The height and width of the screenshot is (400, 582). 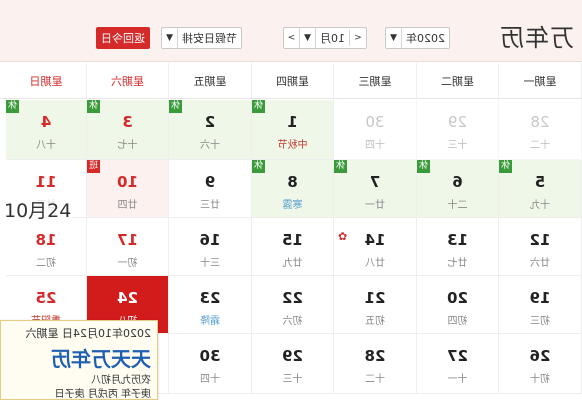 I want to click on holiday-select-value: 节假日安排, so click(x=209, y=38).